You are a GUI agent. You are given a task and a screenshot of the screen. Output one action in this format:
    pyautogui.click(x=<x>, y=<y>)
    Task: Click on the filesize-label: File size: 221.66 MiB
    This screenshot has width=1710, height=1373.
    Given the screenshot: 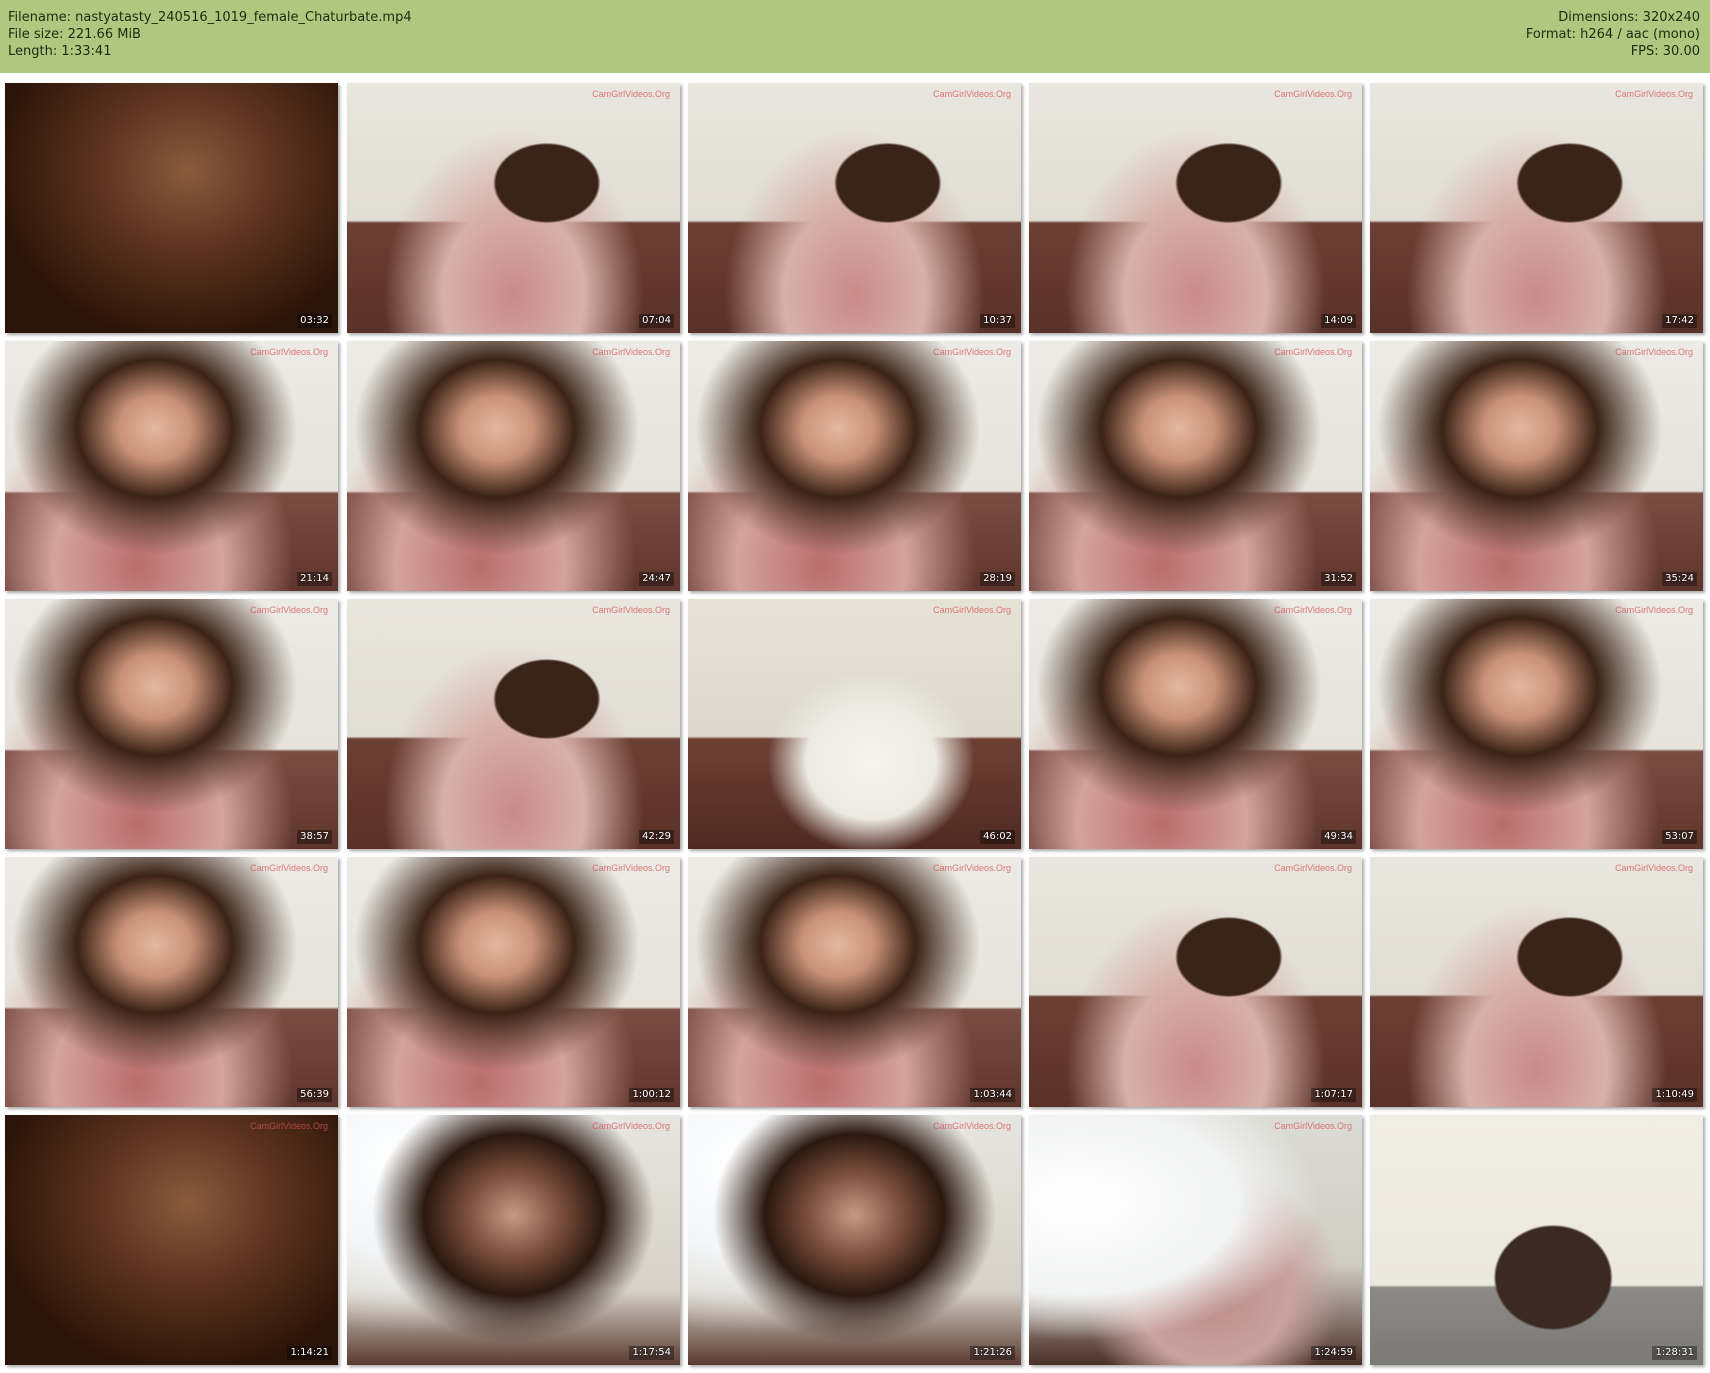 What is the action you would take?
    pyautogui.click(x=74, y=34)
    